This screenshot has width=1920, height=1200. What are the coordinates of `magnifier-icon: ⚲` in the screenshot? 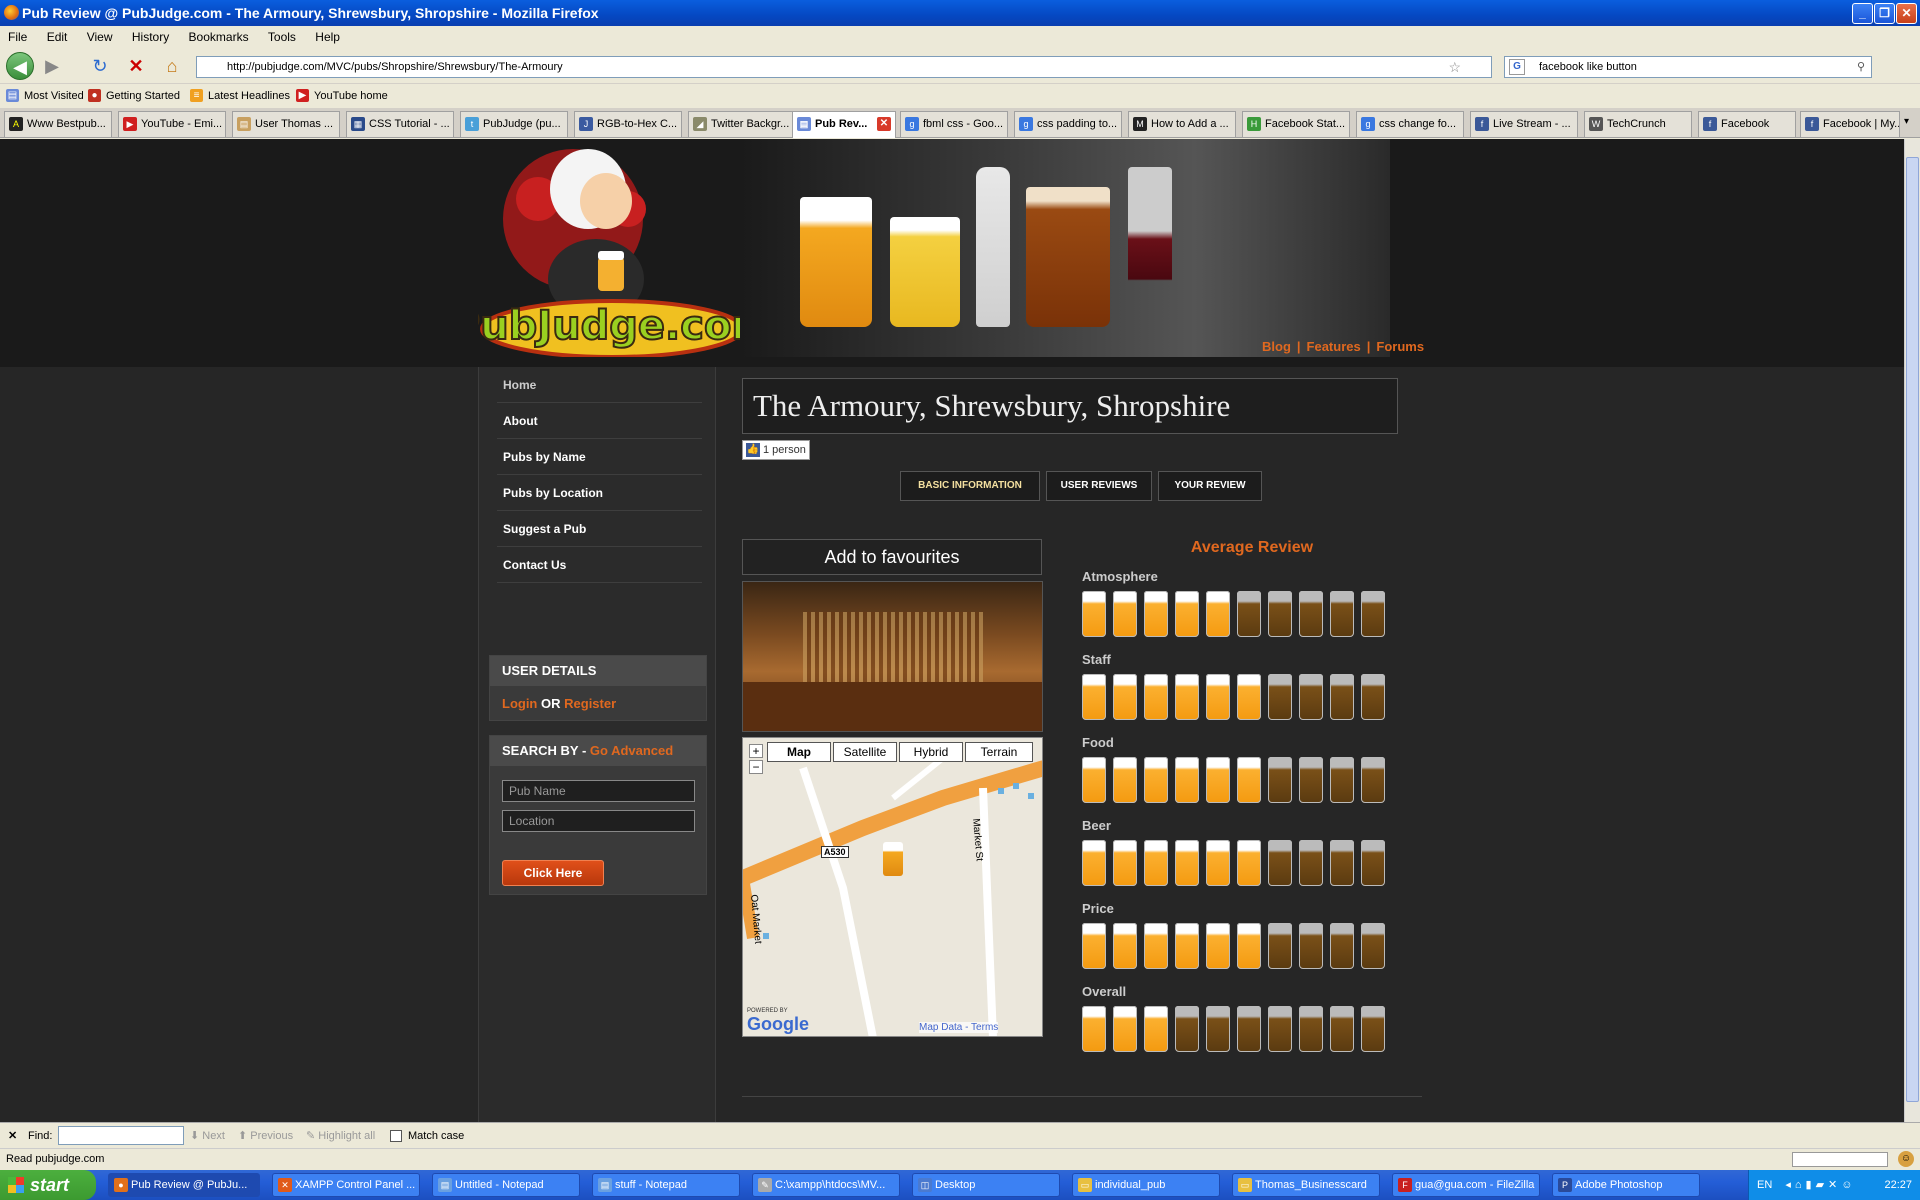 It's located at (1861, 67).